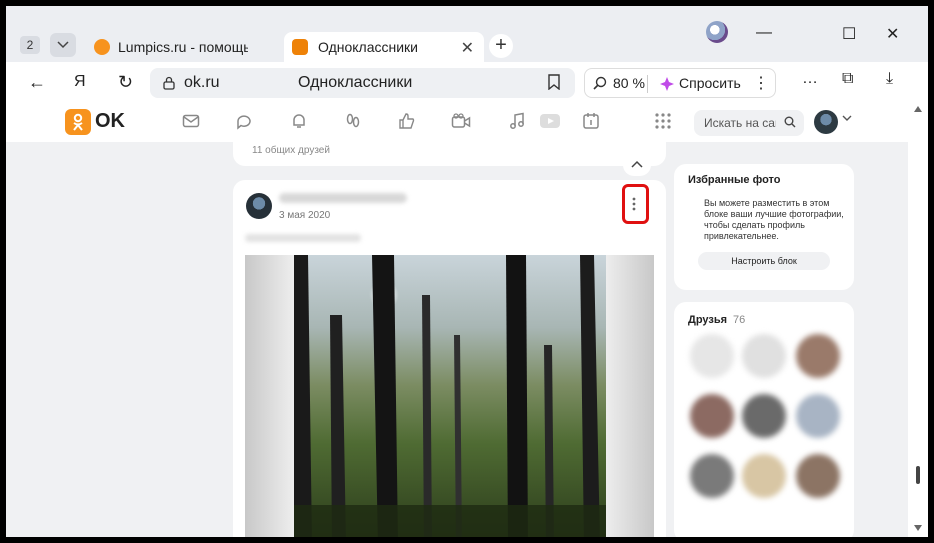 The height and width of the screenshot is (543, 934). I want to click on tabs-dropdown-button, so click(63, 45).